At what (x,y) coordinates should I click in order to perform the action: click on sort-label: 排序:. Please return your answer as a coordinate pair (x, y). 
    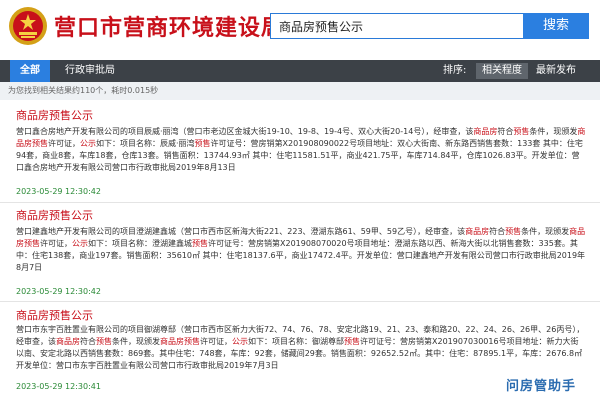
    Looking at the image, I should click on (455, 70).